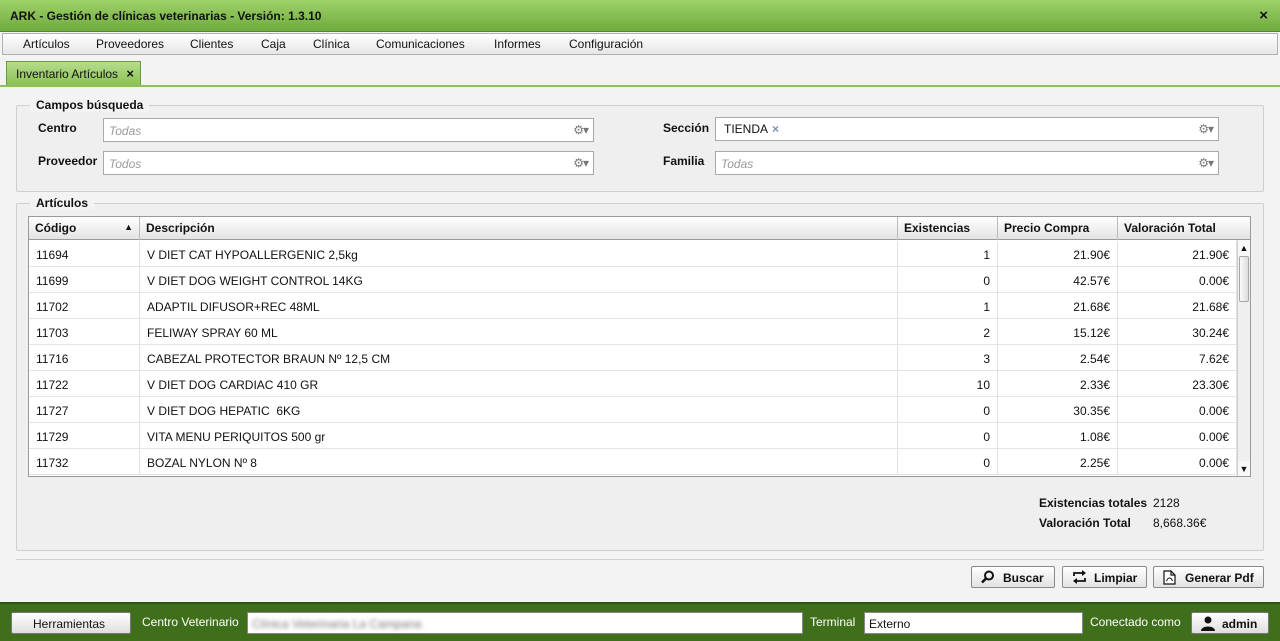 This screenshot has width=1280, height=641. What do you see at coordinates (348, 130) in the screenshot?
I see `centro-select: Todas ⚙▾` at bounding box center [348, 130].